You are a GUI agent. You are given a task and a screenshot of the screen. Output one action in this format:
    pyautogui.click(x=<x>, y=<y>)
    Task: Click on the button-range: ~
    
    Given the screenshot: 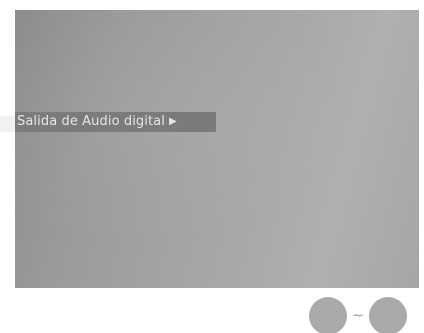 What is the action you would take?
    pyautogui.click(x=358, y=314)
    